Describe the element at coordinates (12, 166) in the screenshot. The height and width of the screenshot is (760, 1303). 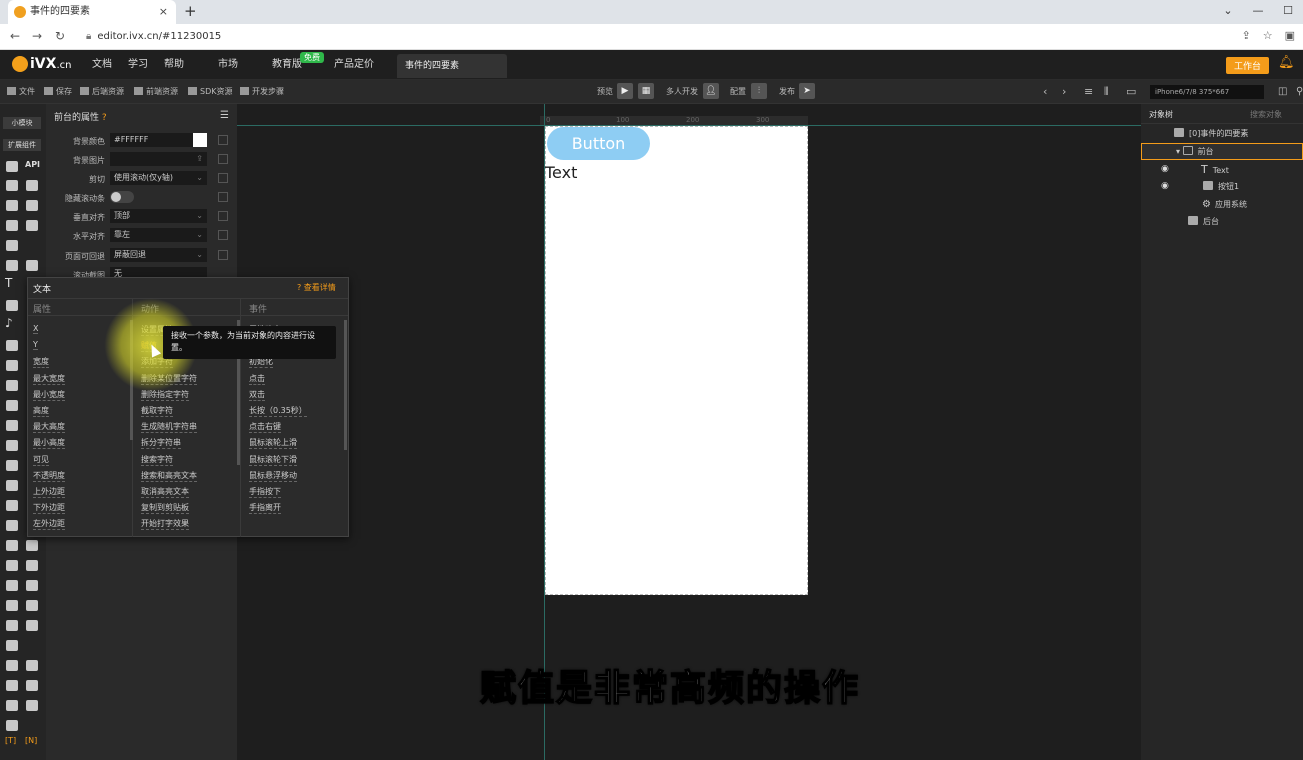
I see `bag-icon` at that location.